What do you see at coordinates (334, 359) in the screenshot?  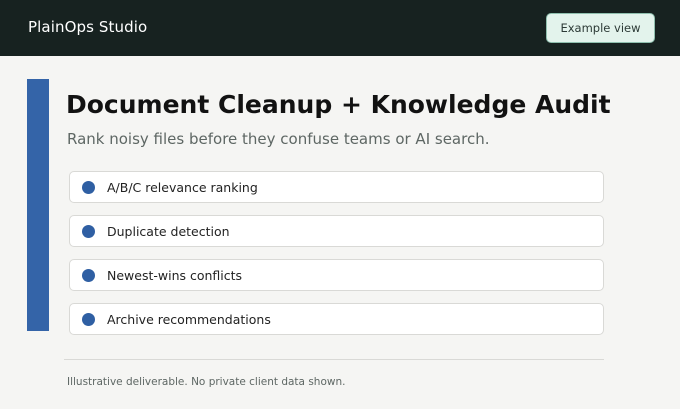 I see `divider` at bounding box center [334, 359].